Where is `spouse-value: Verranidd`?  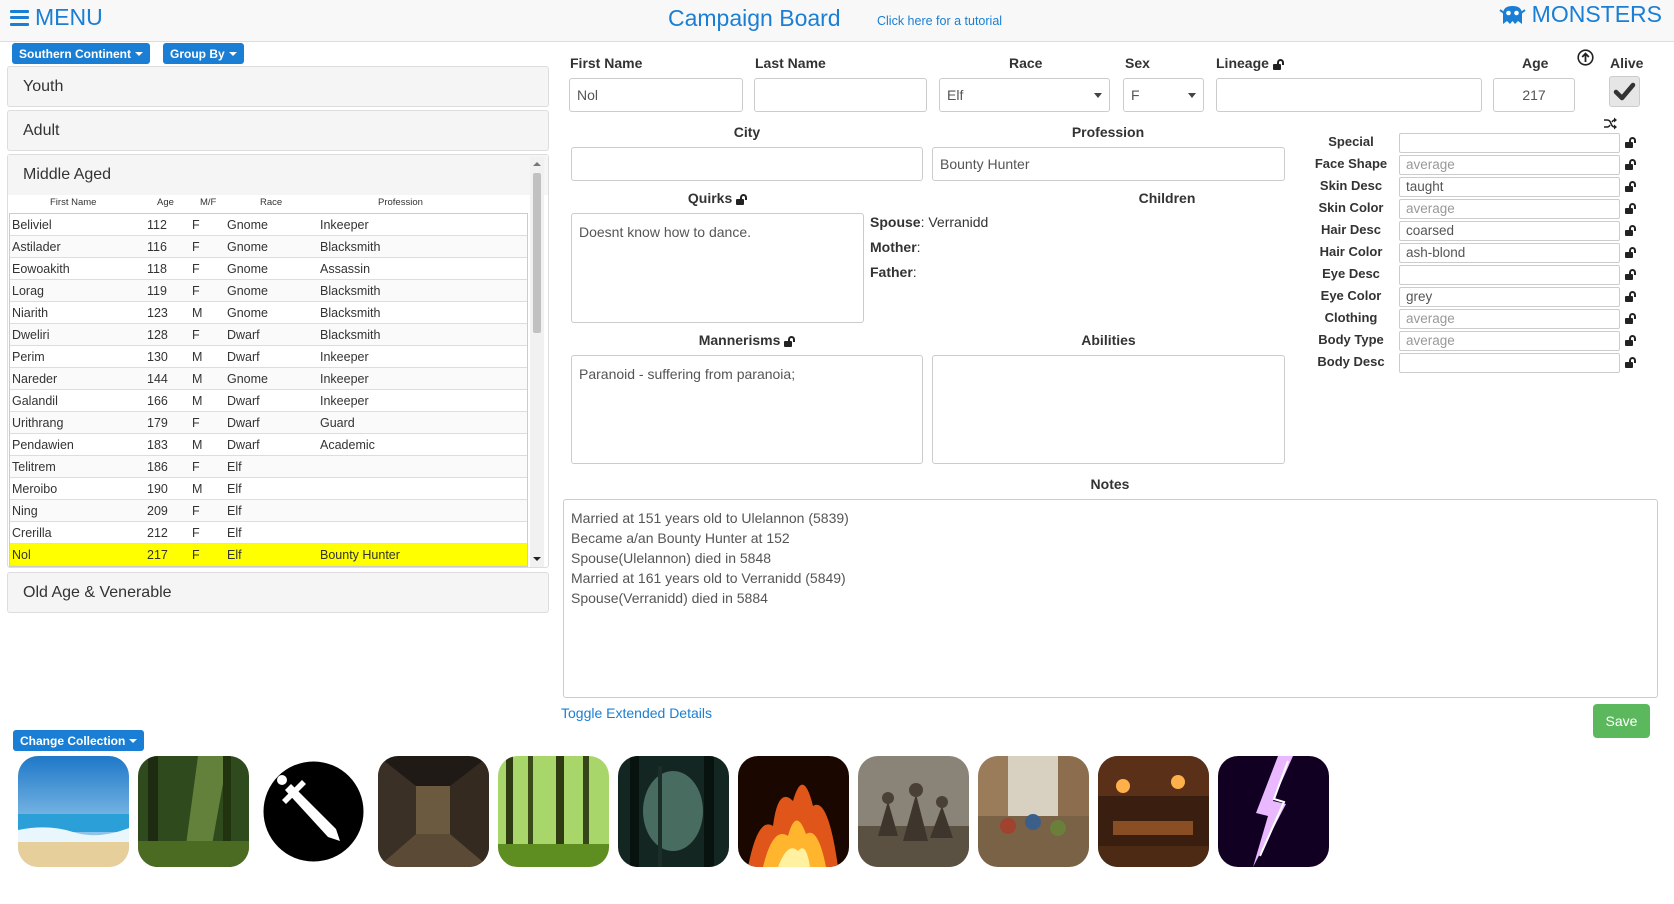 spouse-value: Verranidd is located at coordinates (958, 222).